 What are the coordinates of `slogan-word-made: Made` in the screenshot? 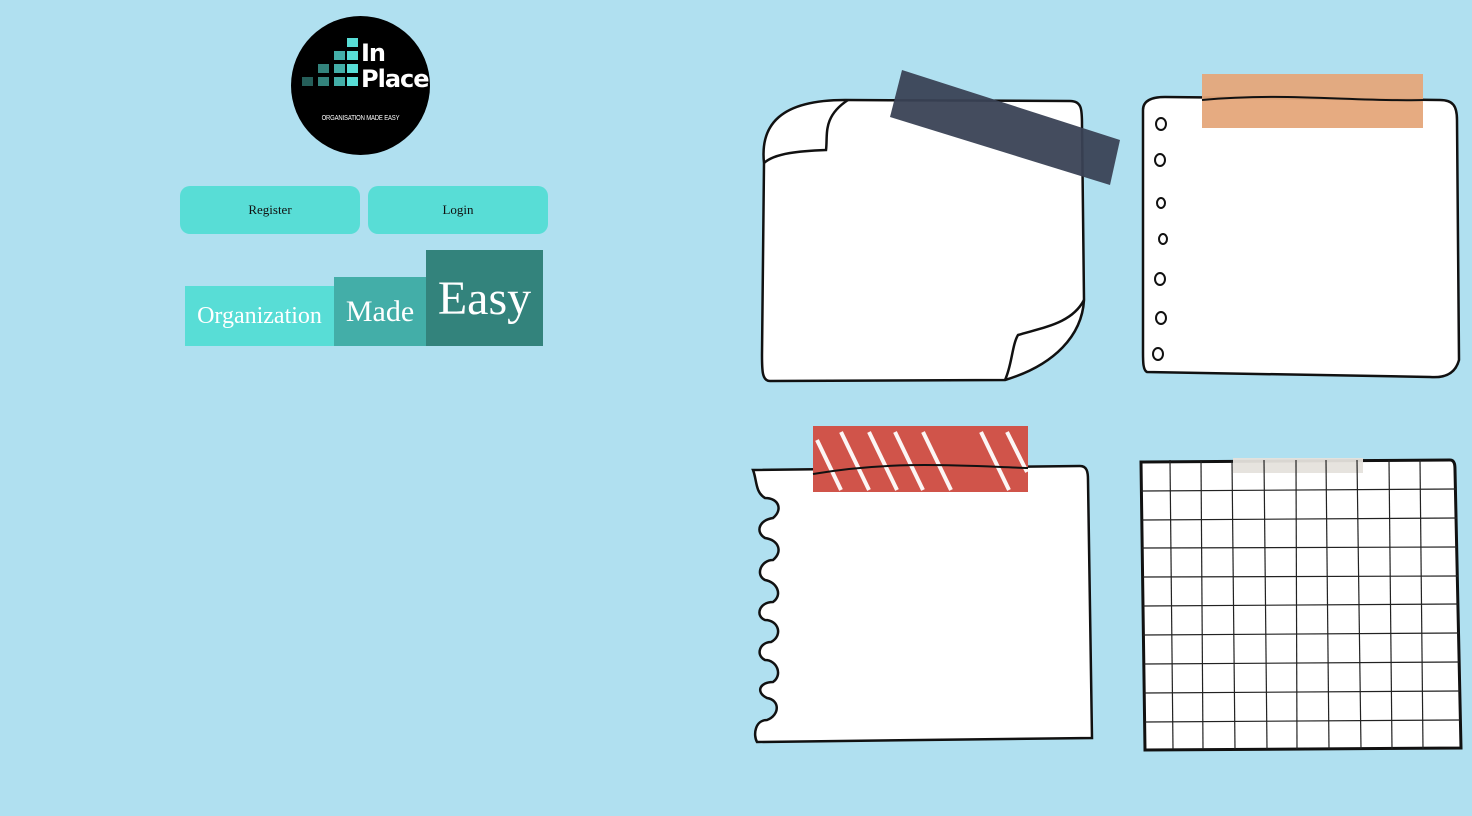 It's located at (380, 311).